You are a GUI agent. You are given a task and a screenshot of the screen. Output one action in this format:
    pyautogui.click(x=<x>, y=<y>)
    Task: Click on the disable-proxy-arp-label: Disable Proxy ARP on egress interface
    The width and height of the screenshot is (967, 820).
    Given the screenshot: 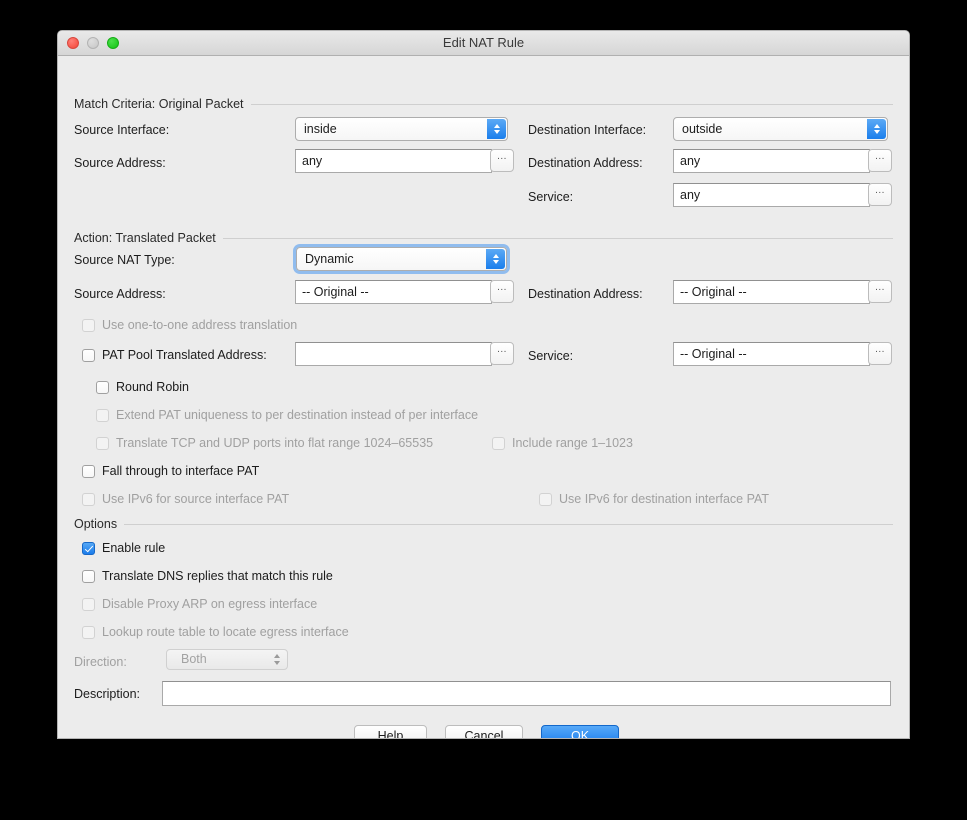 What is the action you would take?
    pyautogui.click(x=210, y=604)
    